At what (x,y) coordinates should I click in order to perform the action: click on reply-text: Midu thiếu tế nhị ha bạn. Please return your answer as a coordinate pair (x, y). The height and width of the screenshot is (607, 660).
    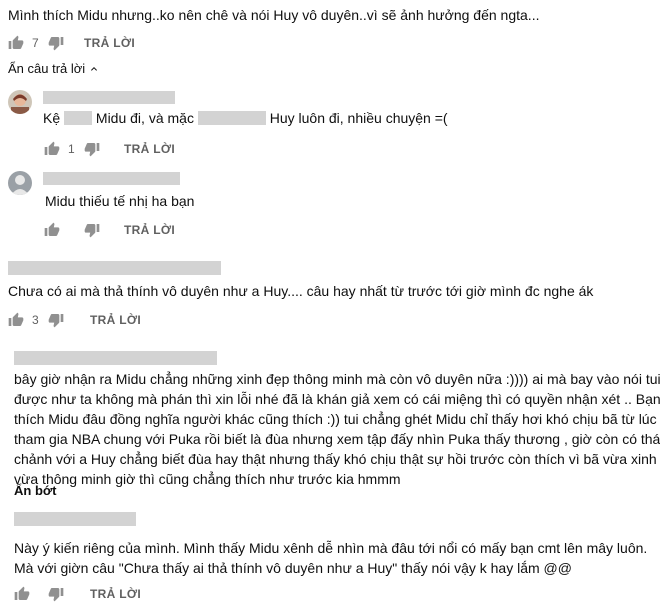
    Looking at the image, I should click on (120, 201).